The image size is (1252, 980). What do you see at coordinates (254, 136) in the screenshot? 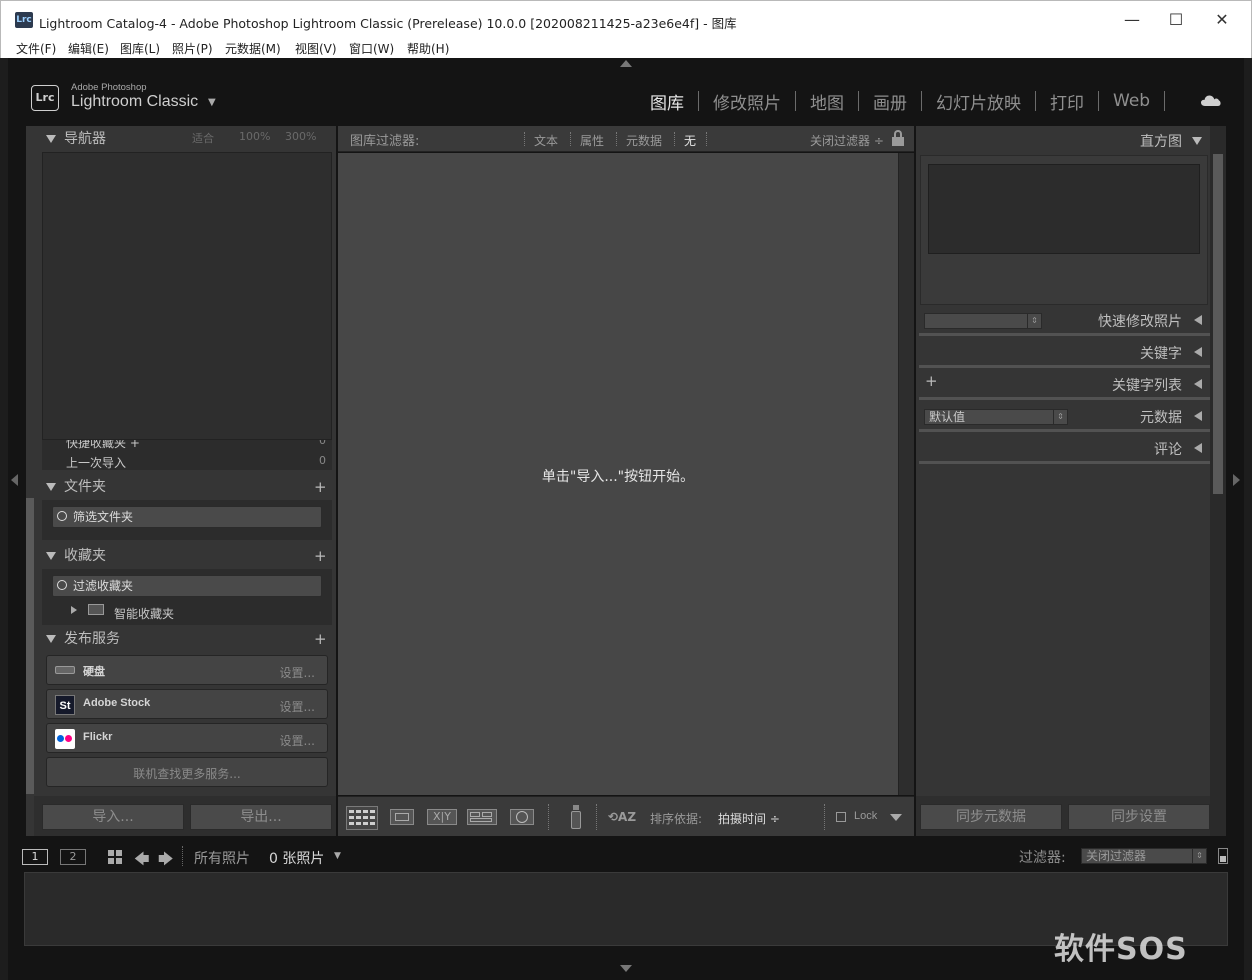
I see `navigator-100: 100%` at bounding box center [254, 136].